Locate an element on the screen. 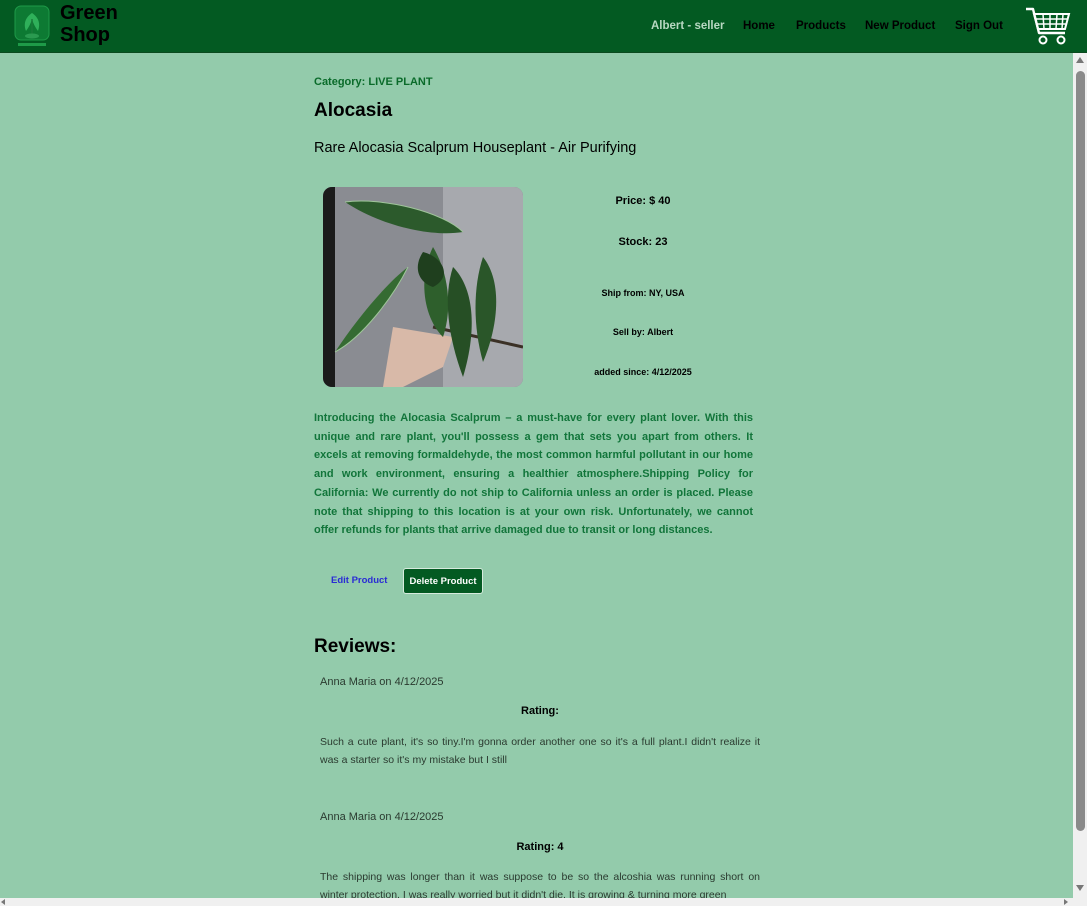 The image size is (1087, 906). scroll-down-arrow-icon is located at coordinates (1080, 888).